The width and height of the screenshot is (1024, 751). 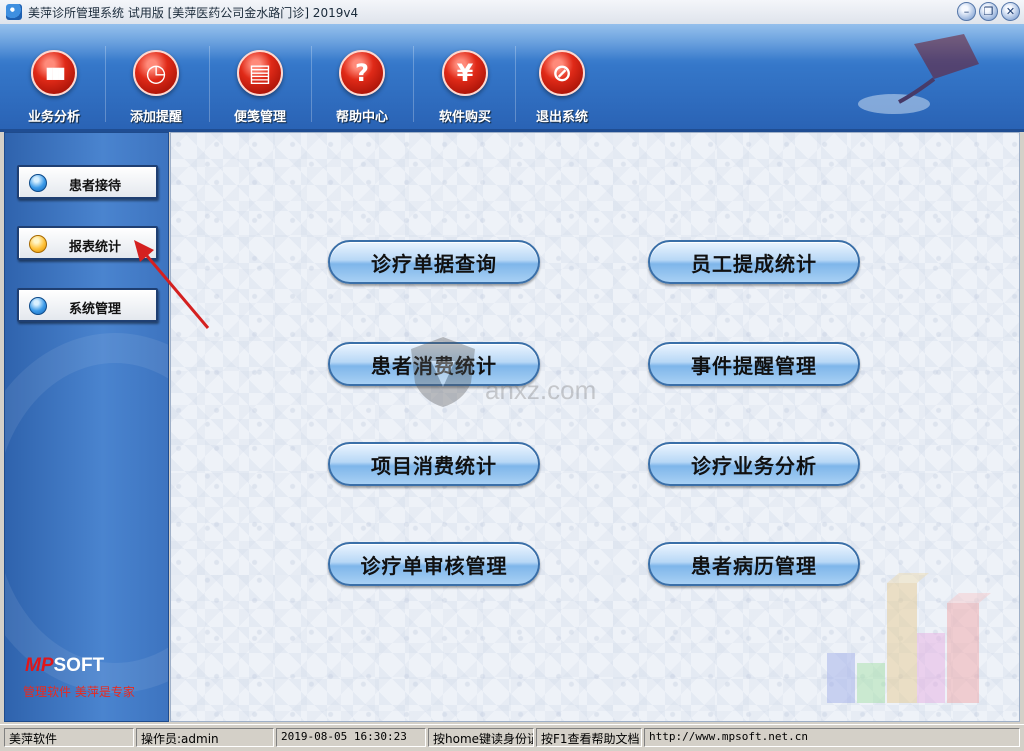 I want to click on sidebar-item-patient-reception: 患者接待, so click(x=87, y=182).